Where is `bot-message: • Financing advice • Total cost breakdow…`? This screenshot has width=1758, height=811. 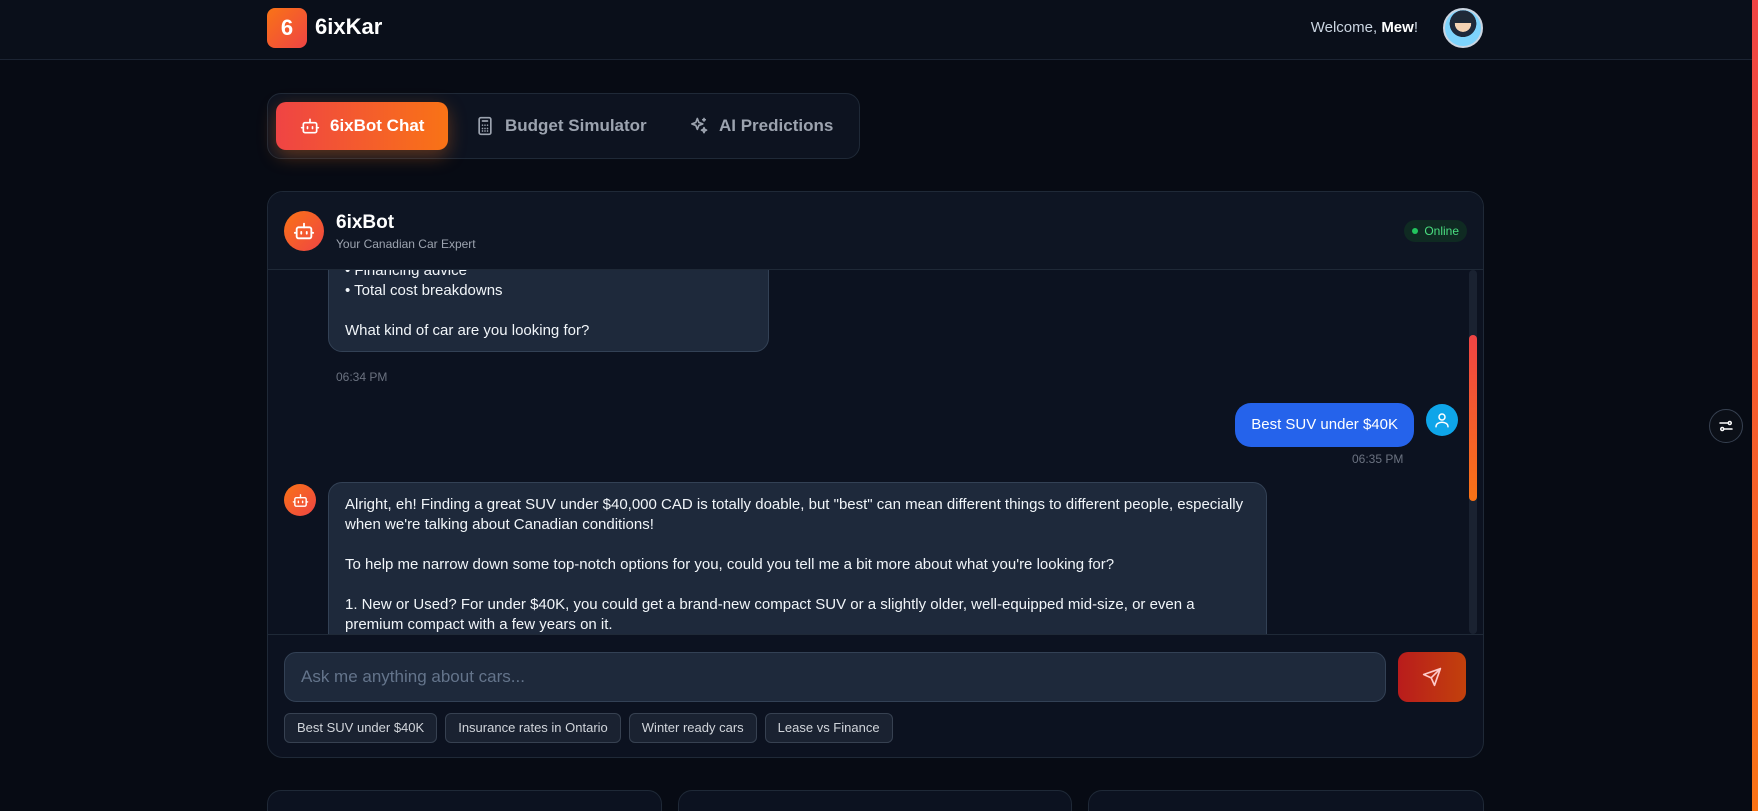 bot-message: • Financing advice • Total cost breakdow… is located at coordinates (548, 311).